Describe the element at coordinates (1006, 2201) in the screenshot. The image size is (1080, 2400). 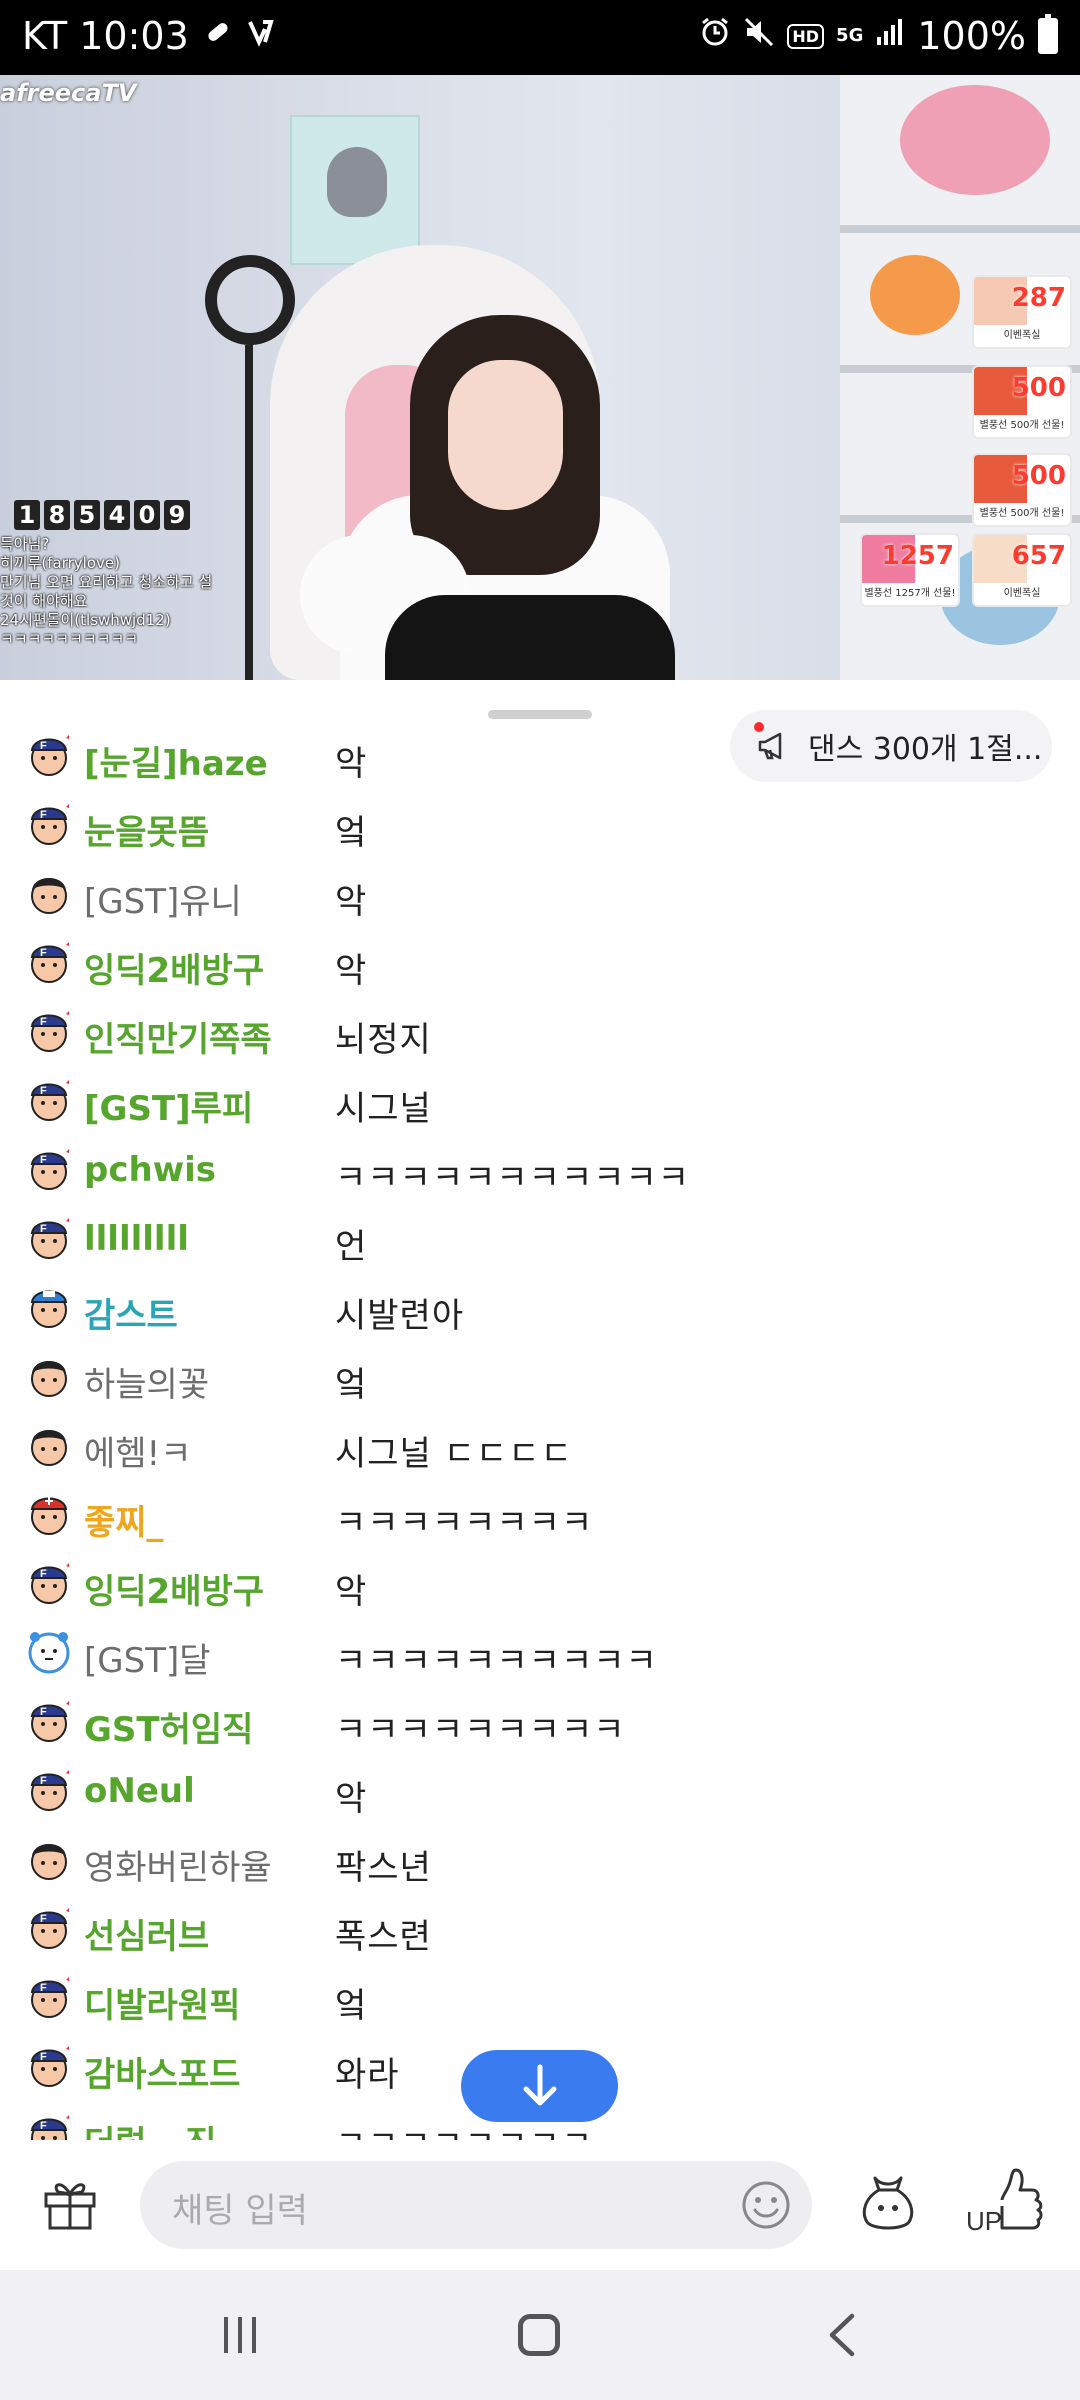
I see `up-like-button: UP` at that location.